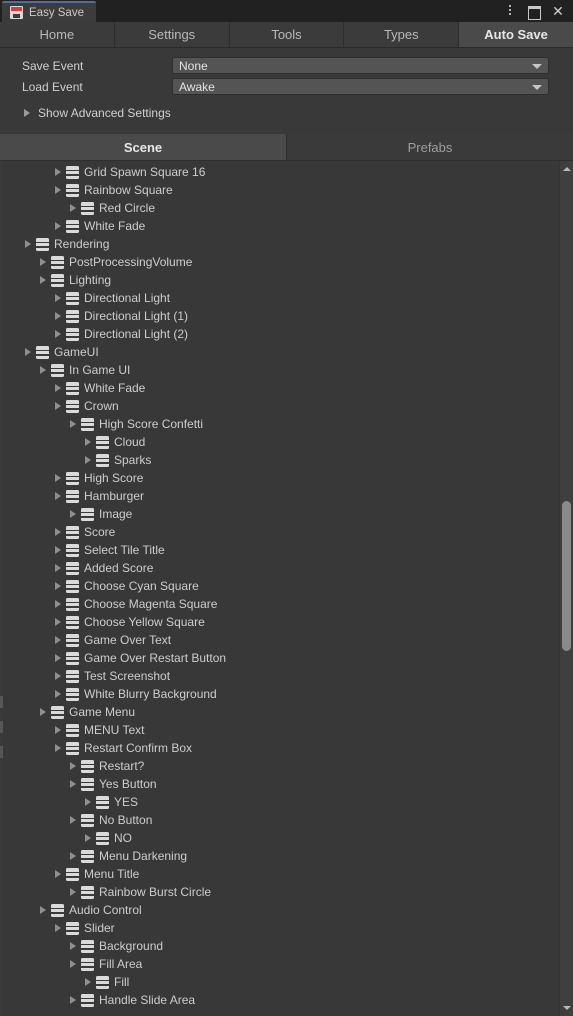 The height and width of the screenshot is (1016, 573). Describe the element at coordinates (279, 298) in the screenshot. I see `tree-row: Directional Light` at that location.